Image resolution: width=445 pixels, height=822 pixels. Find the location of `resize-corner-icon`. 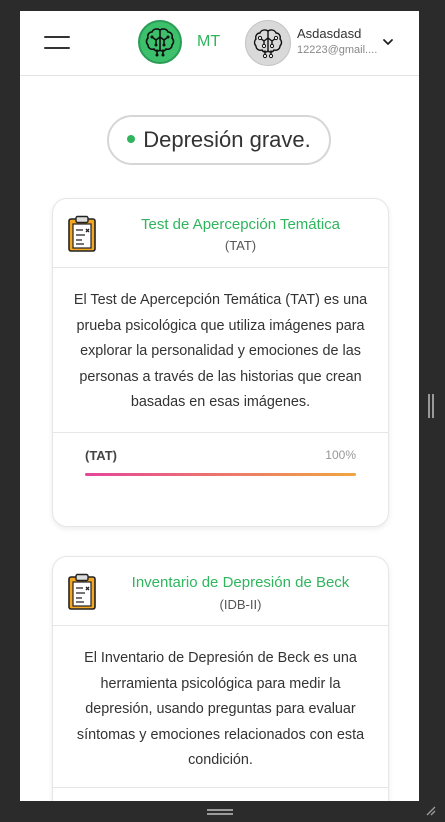

resize-corner-icon is located at coordinates (430, 810).